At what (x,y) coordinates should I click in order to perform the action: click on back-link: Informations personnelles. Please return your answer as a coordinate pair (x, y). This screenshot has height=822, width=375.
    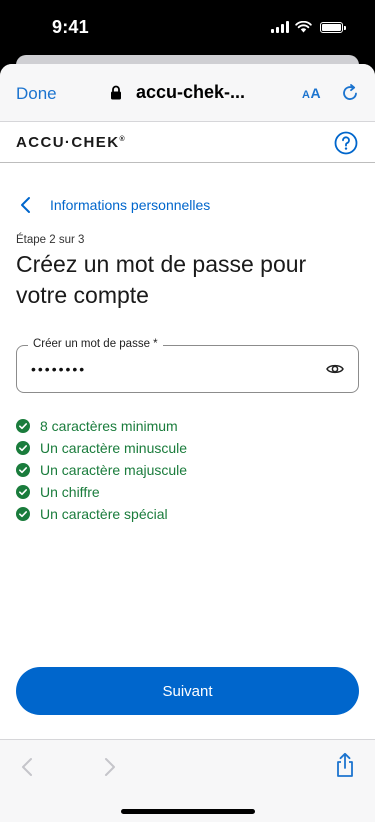
    Looking at the image, I should click on (113, 205).